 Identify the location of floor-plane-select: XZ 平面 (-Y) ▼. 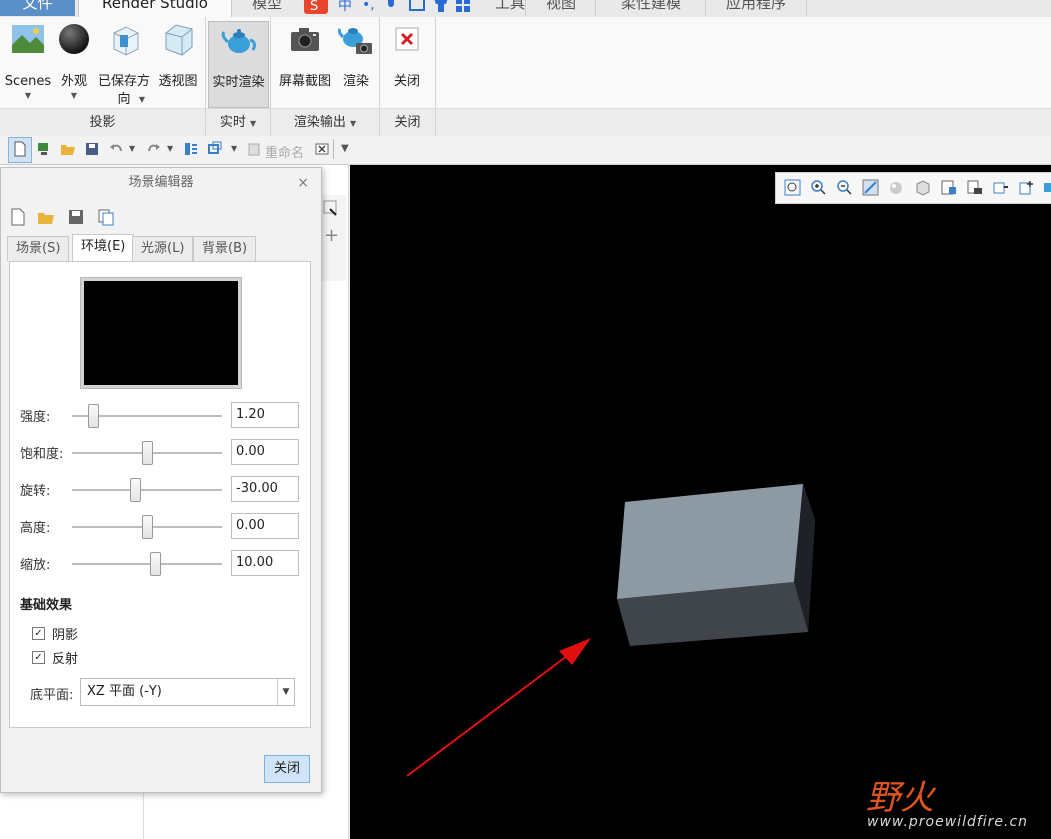
(187, 692).